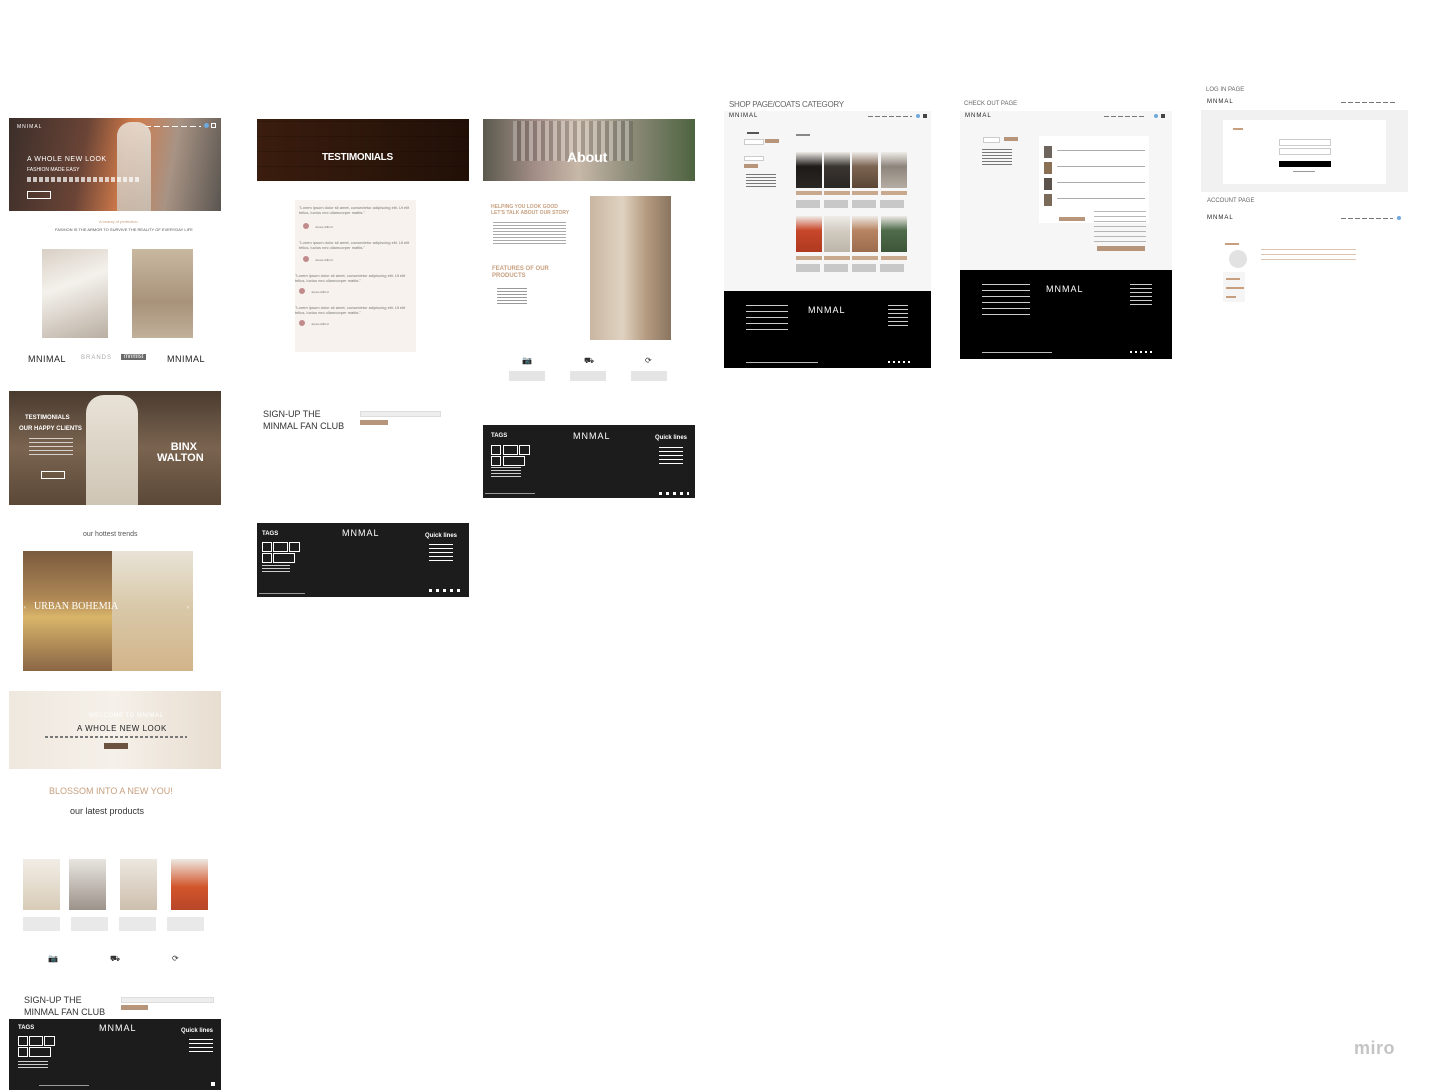  What do you see at coordinates (1305, 142) in the screenshot?
I see `username-input` at bounding box center [1305, 142].